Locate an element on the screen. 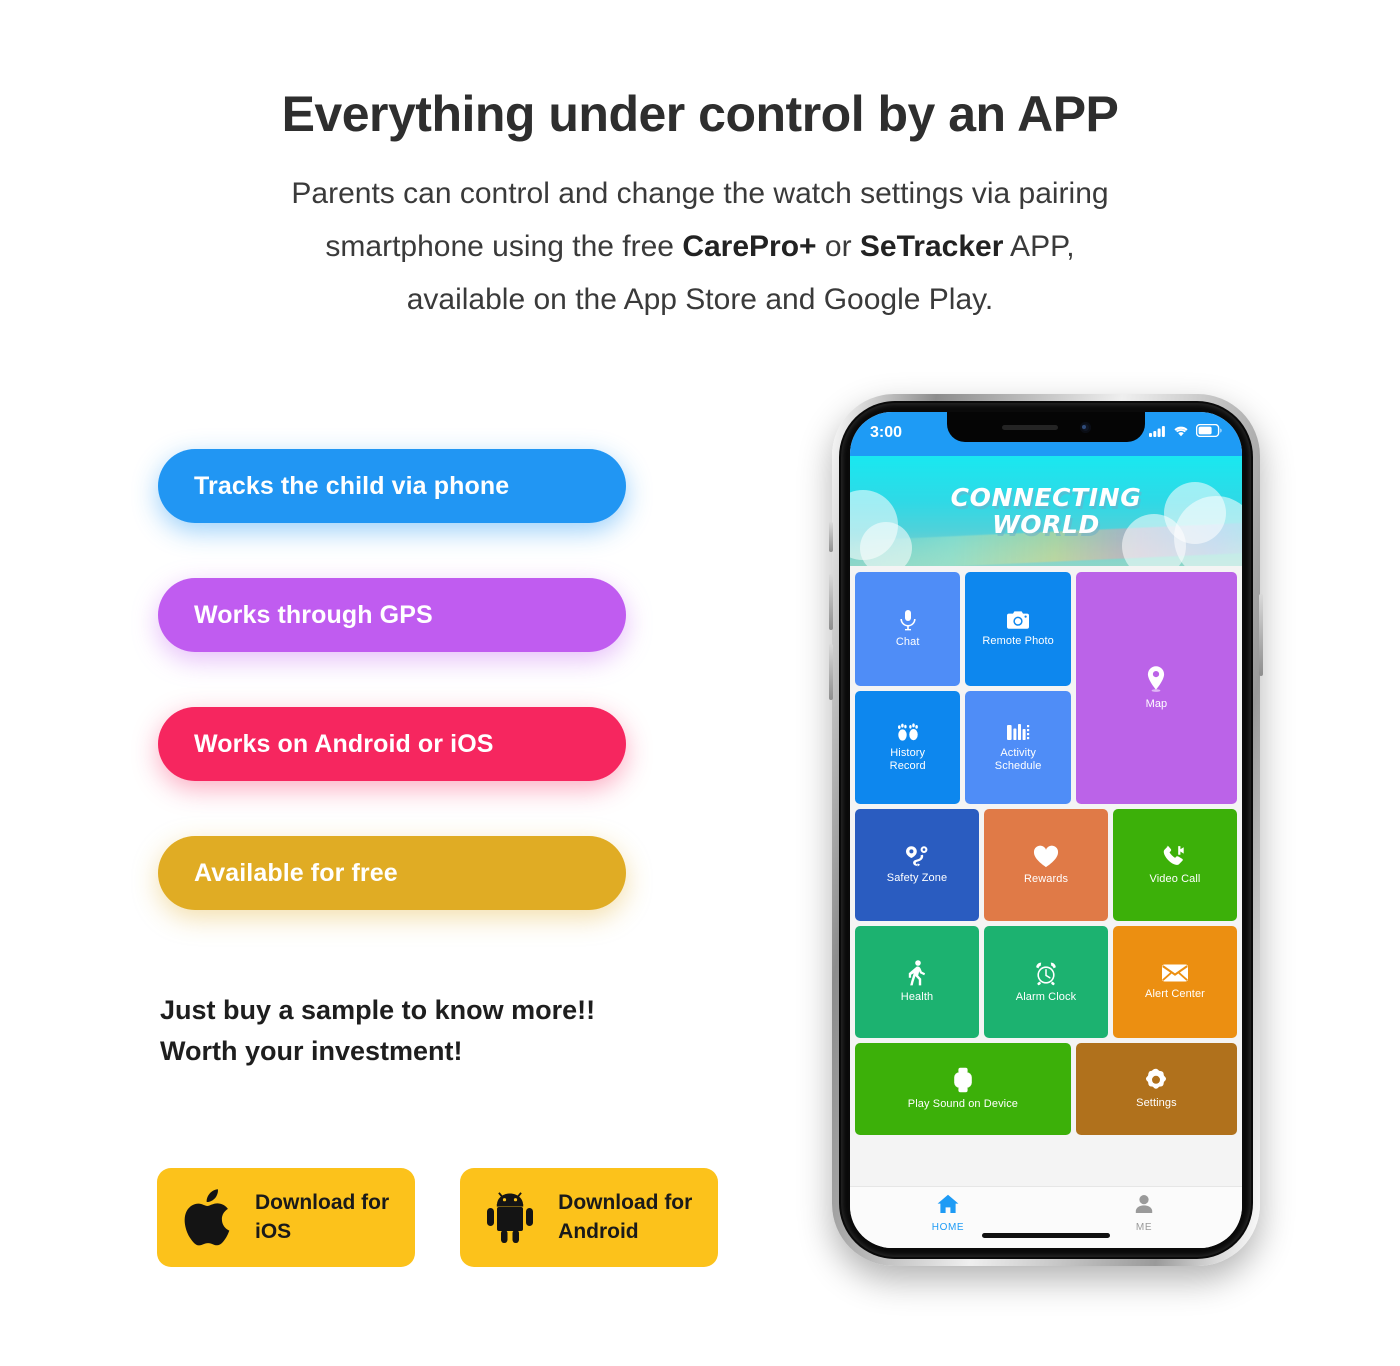 This screenshot has width=1400, height=1366. download-android-button: Download for Android is located at coordinates (589, 1217).